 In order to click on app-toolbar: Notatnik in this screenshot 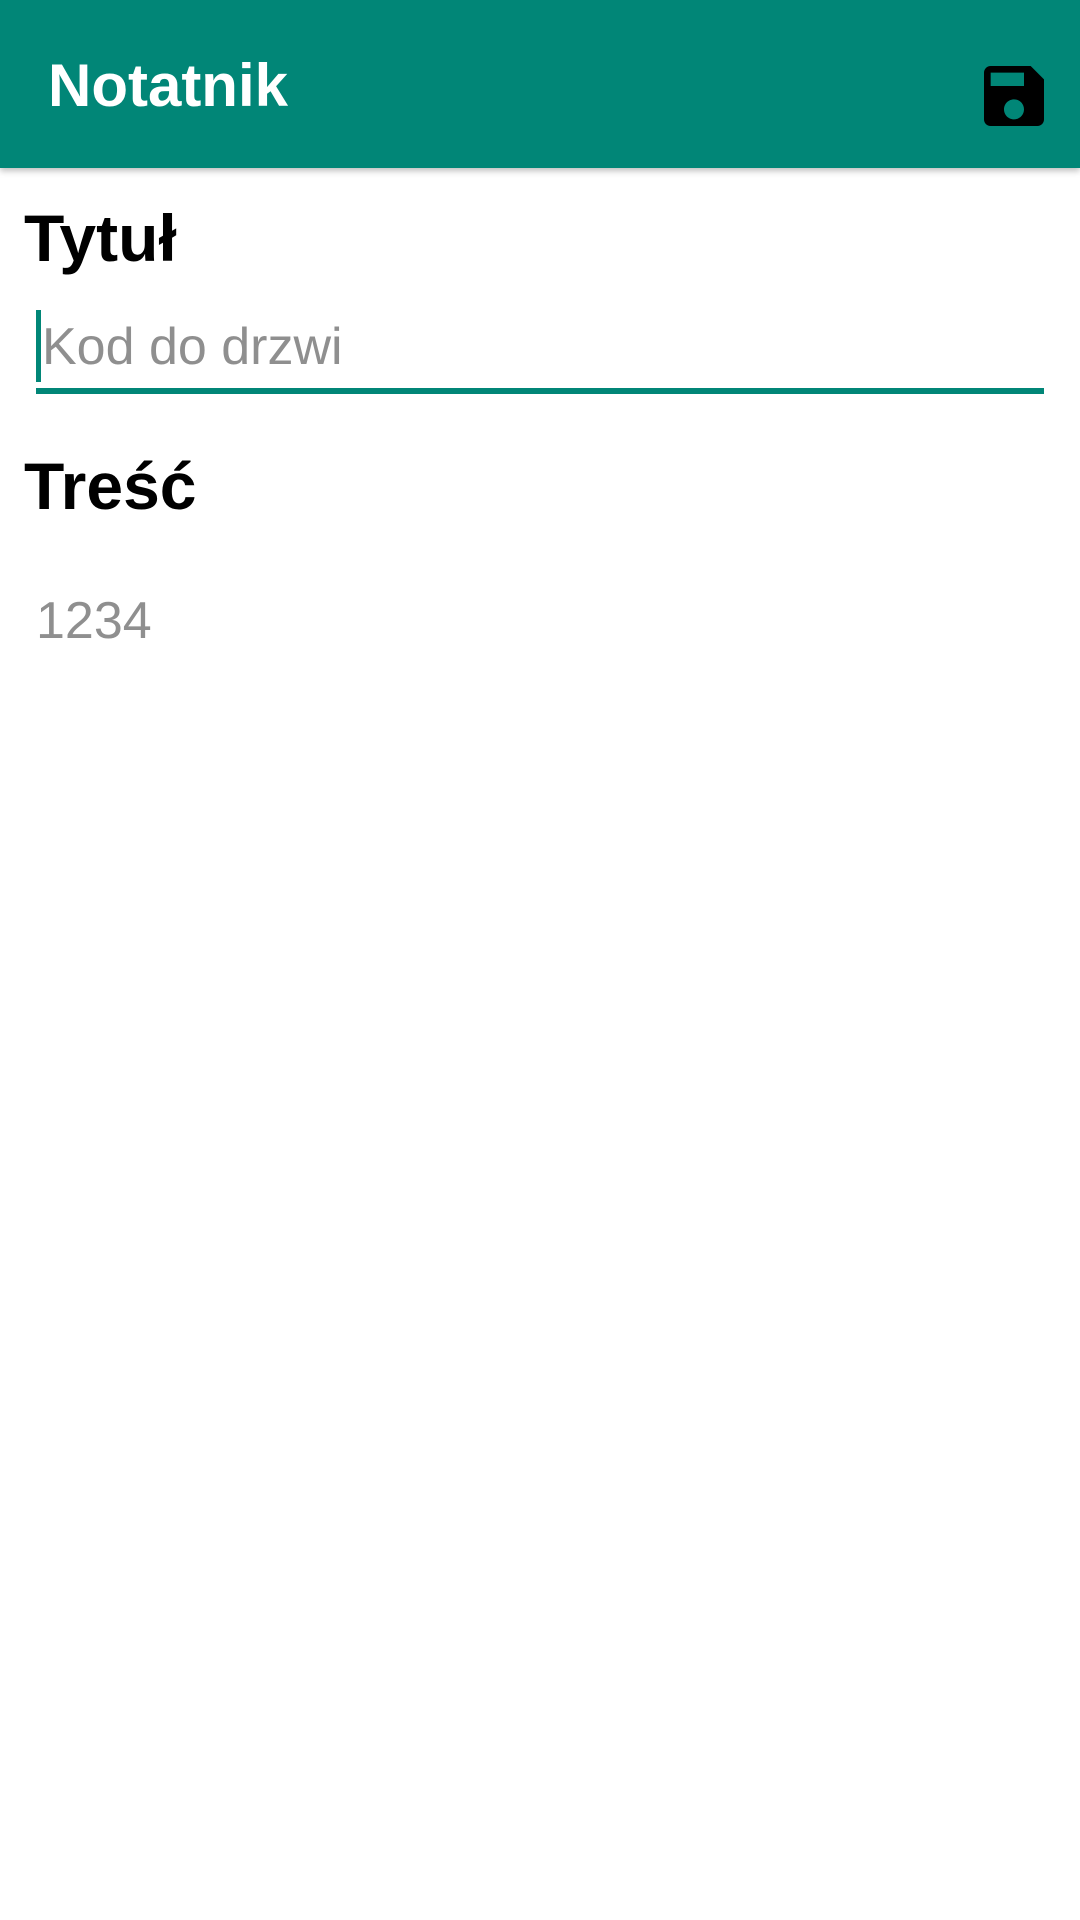, I will do `click(540, 84)`.